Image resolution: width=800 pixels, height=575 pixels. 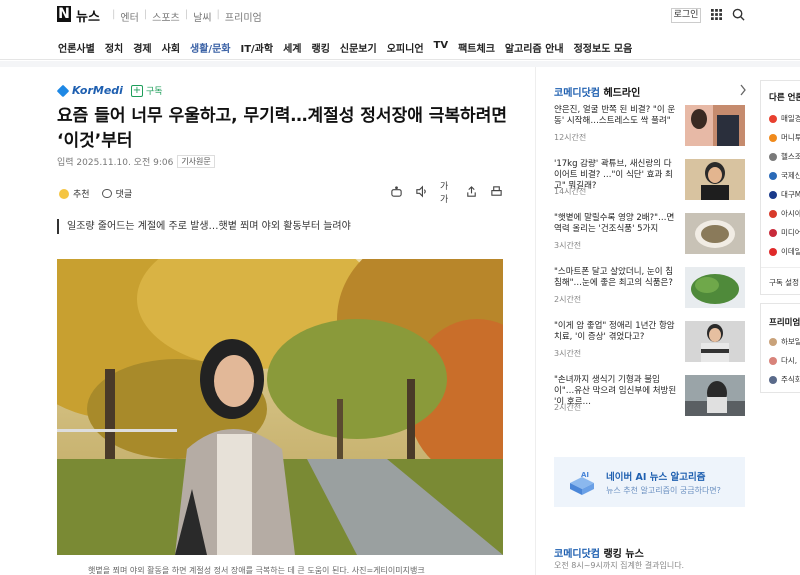 I want to click on category-newspaper: 신문보기, so click(x=358, y=47).